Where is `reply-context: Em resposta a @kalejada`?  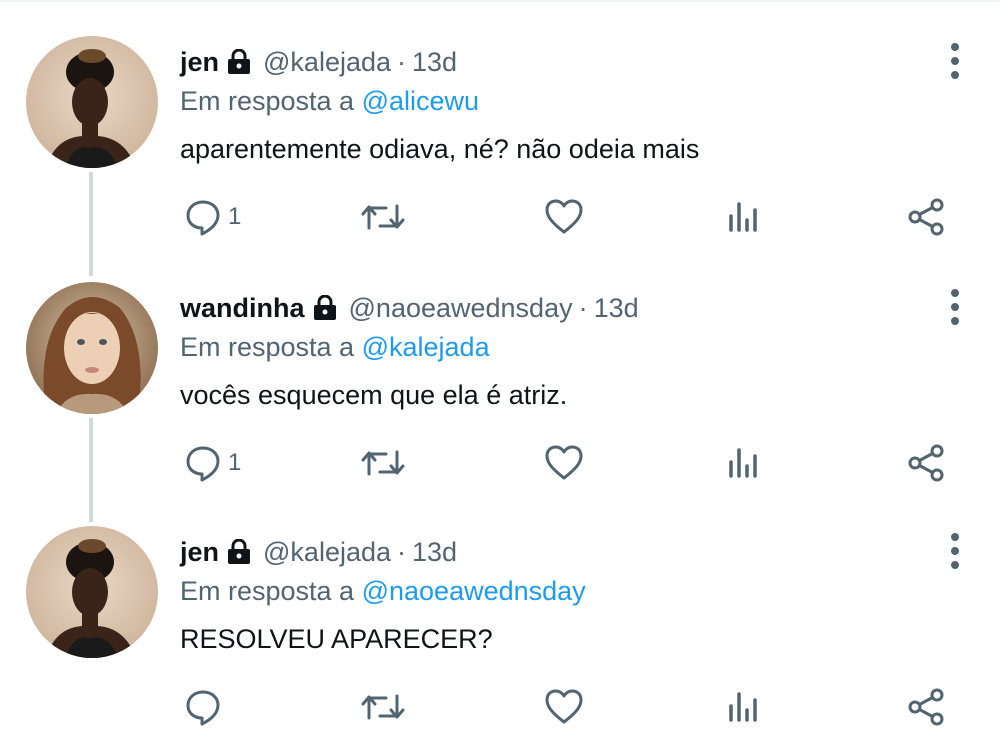 reply-context: Em resposta a @kalejada is located at coordinates (335, 347).